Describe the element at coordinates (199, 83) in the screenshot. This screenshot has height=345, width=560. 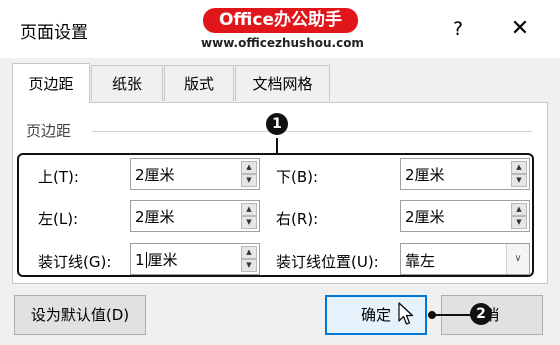
I see `tab-layout: 版式` at that location.